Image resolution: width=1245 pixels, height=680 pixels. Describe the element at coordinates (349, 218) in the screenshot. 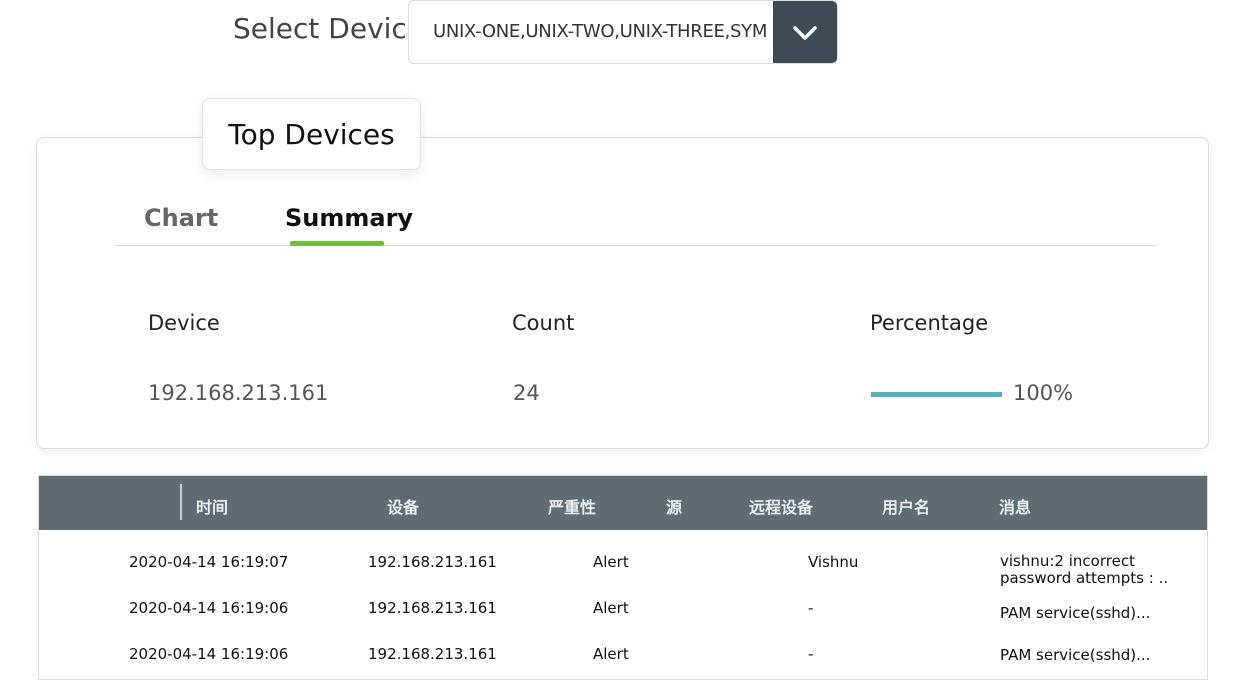

I see `tab-summary: Summary` at that location.